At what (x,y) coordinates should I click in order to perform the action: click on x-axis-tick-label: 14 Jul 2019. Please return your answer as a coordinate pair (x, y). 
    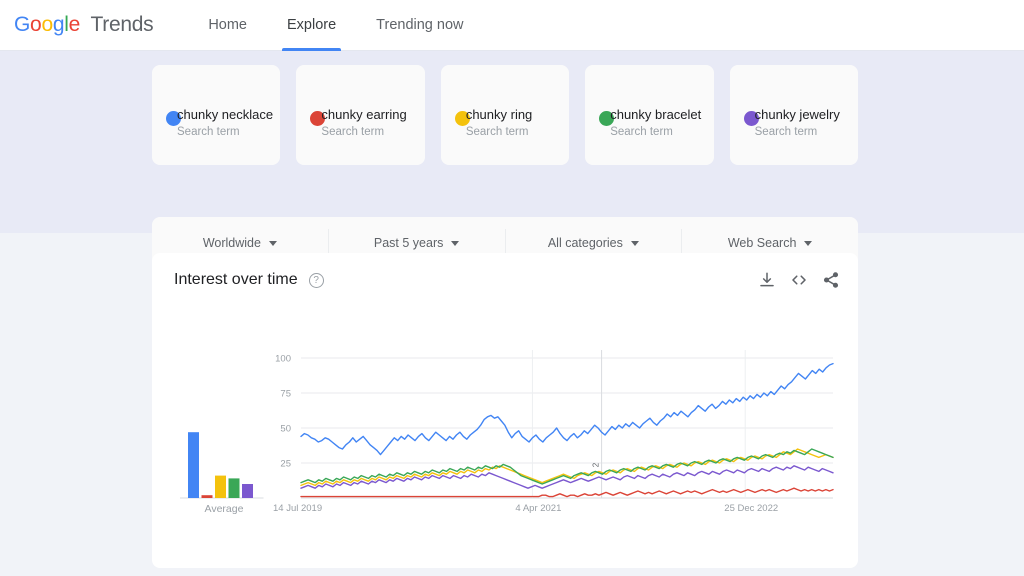
    Looking at the image, I should click on (297, 508).